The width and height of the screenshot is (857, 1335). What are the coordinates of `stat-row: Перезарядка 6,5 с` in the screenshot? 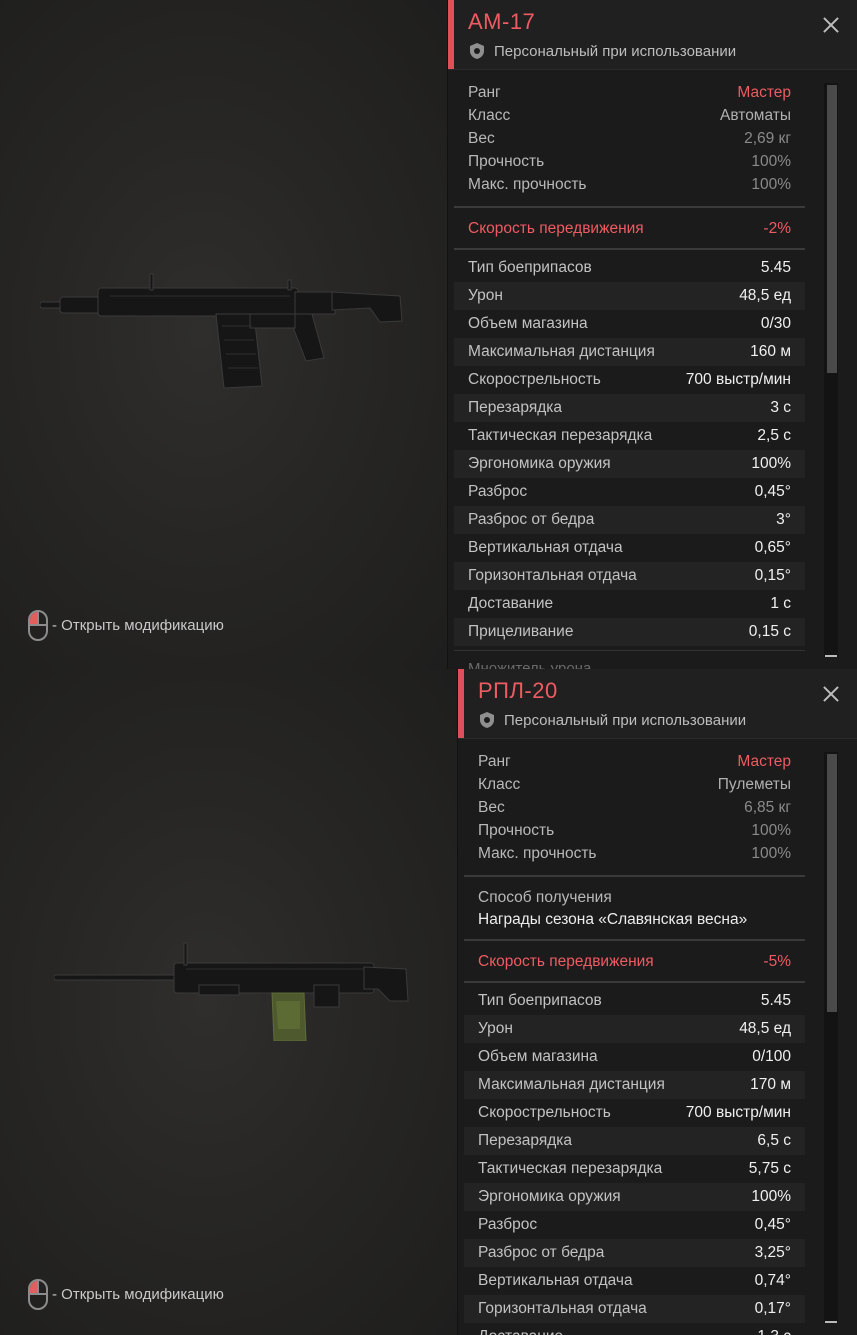 It's located at (634, 1141).